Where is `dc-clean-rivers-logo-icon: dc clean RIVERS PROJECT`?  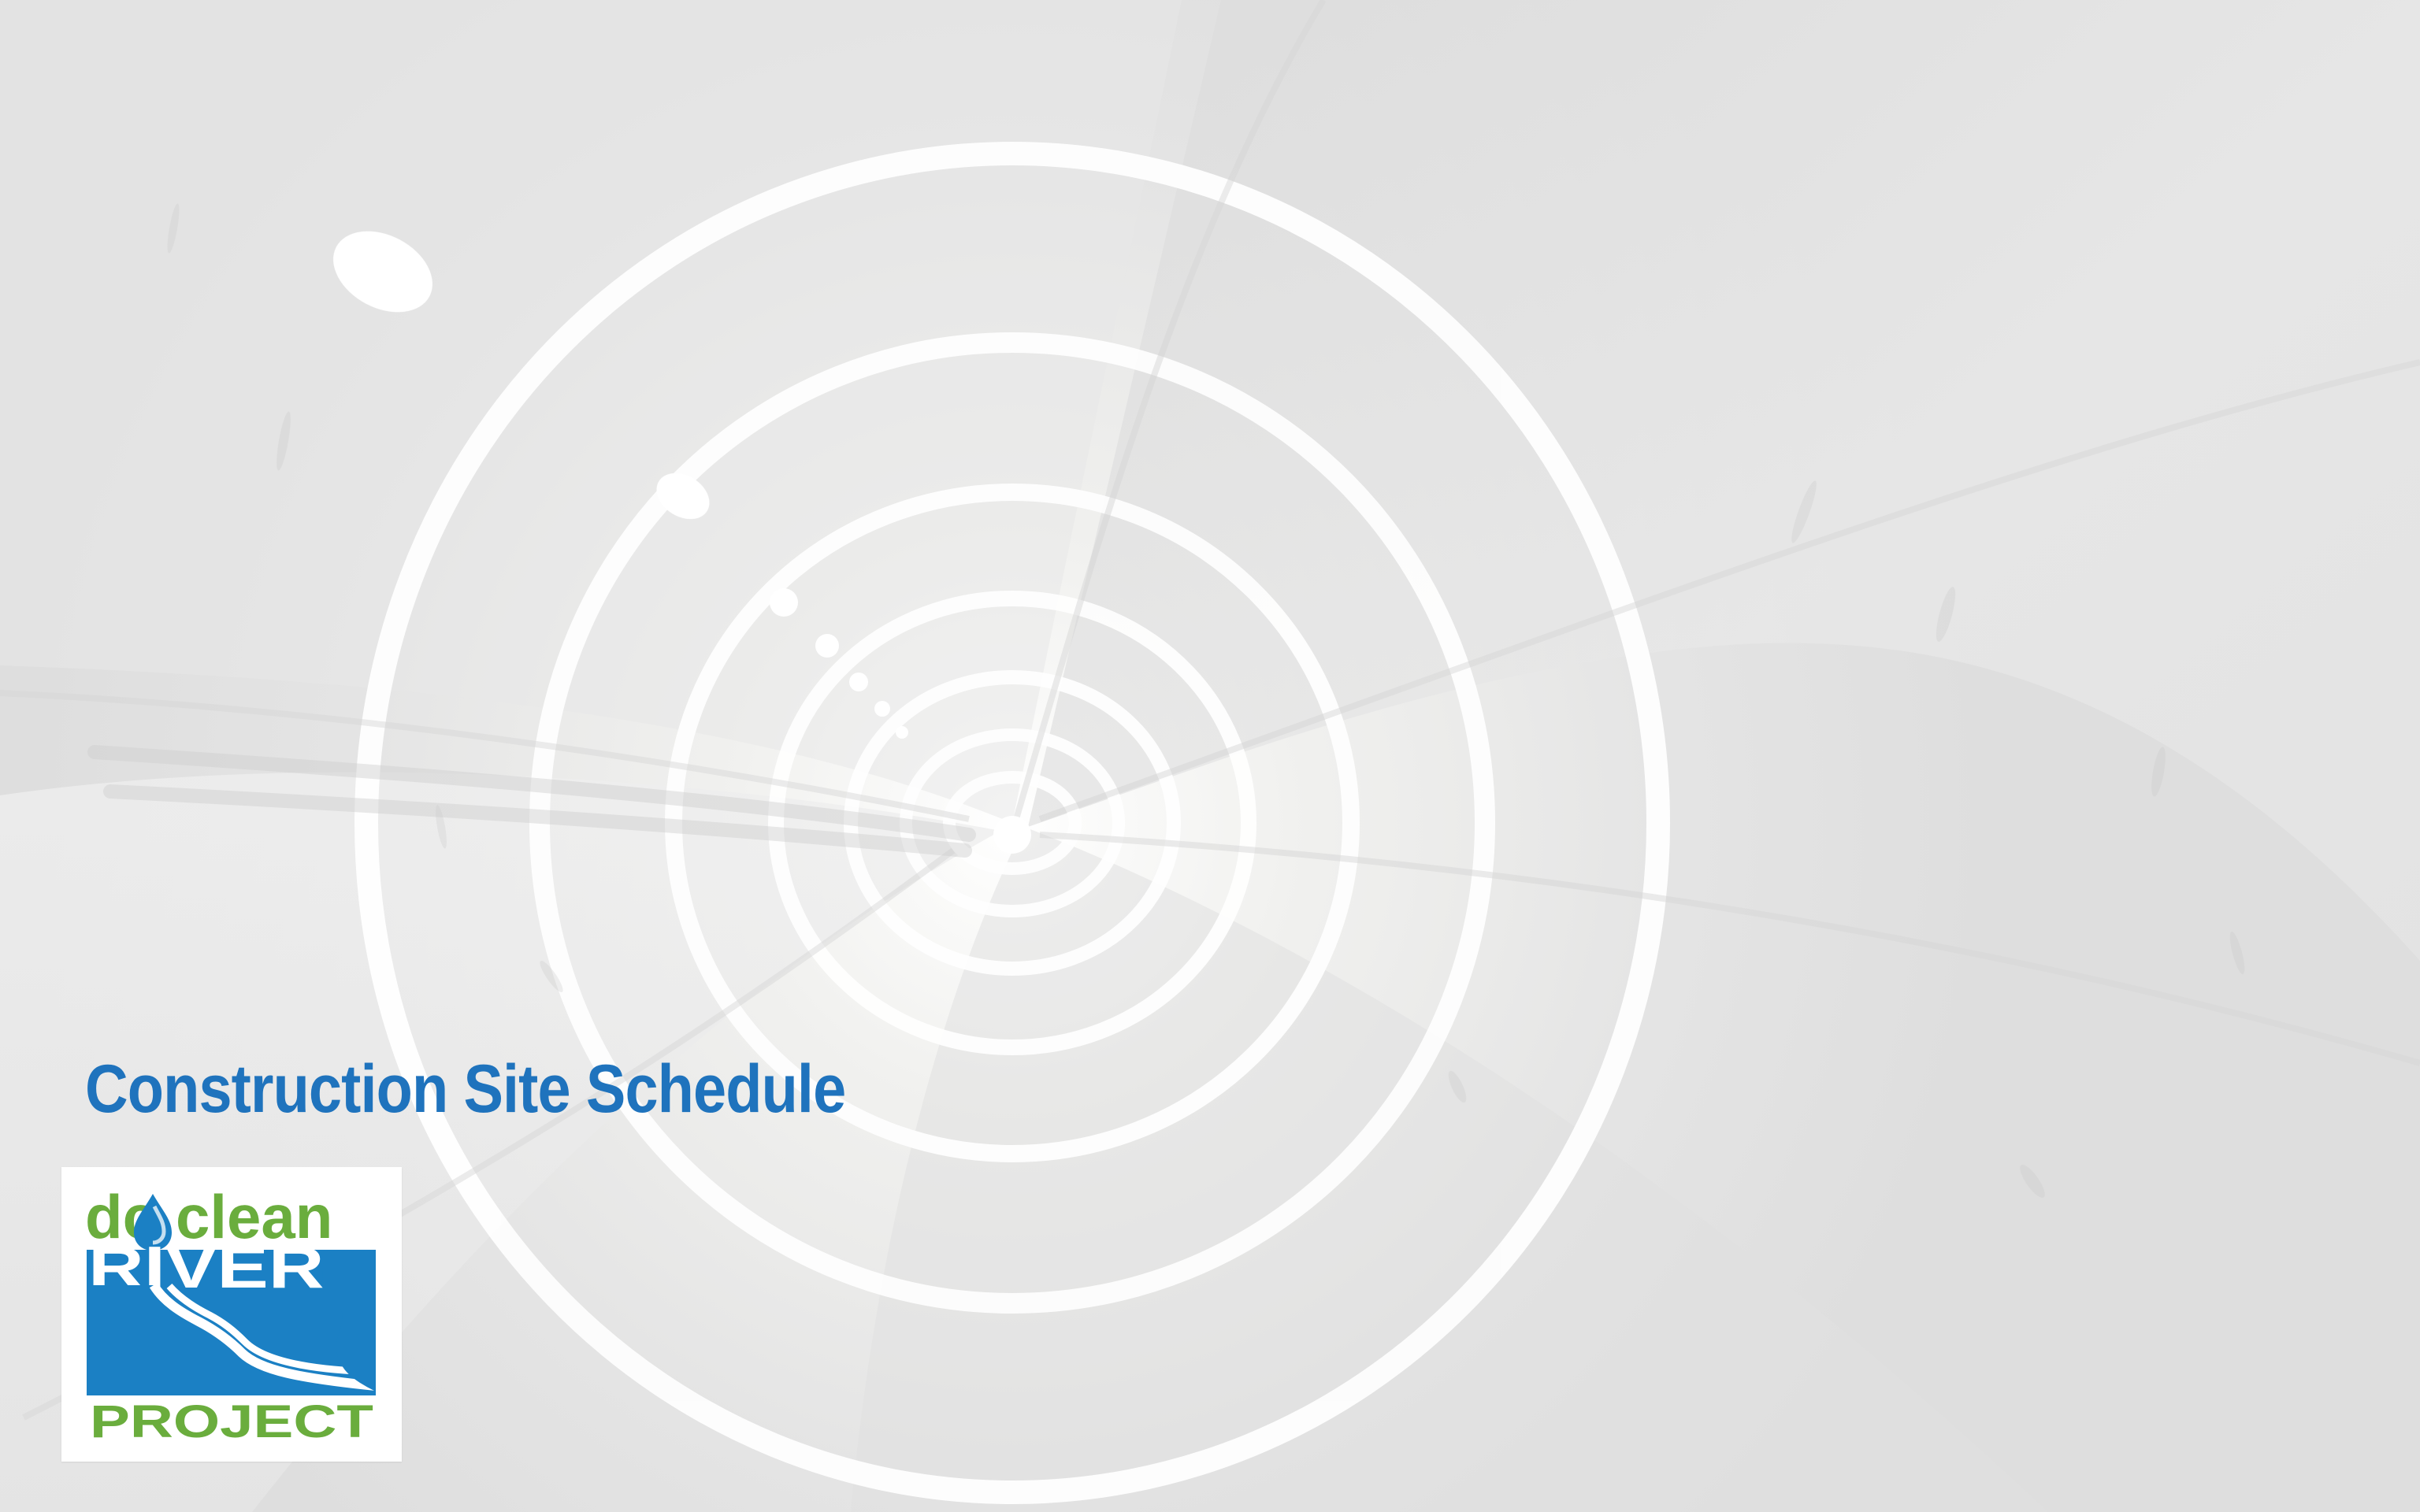
dc-clean-rivers-logo-icon: dc clean RIVERS PROJECT is located at coordinates (231, 1314).